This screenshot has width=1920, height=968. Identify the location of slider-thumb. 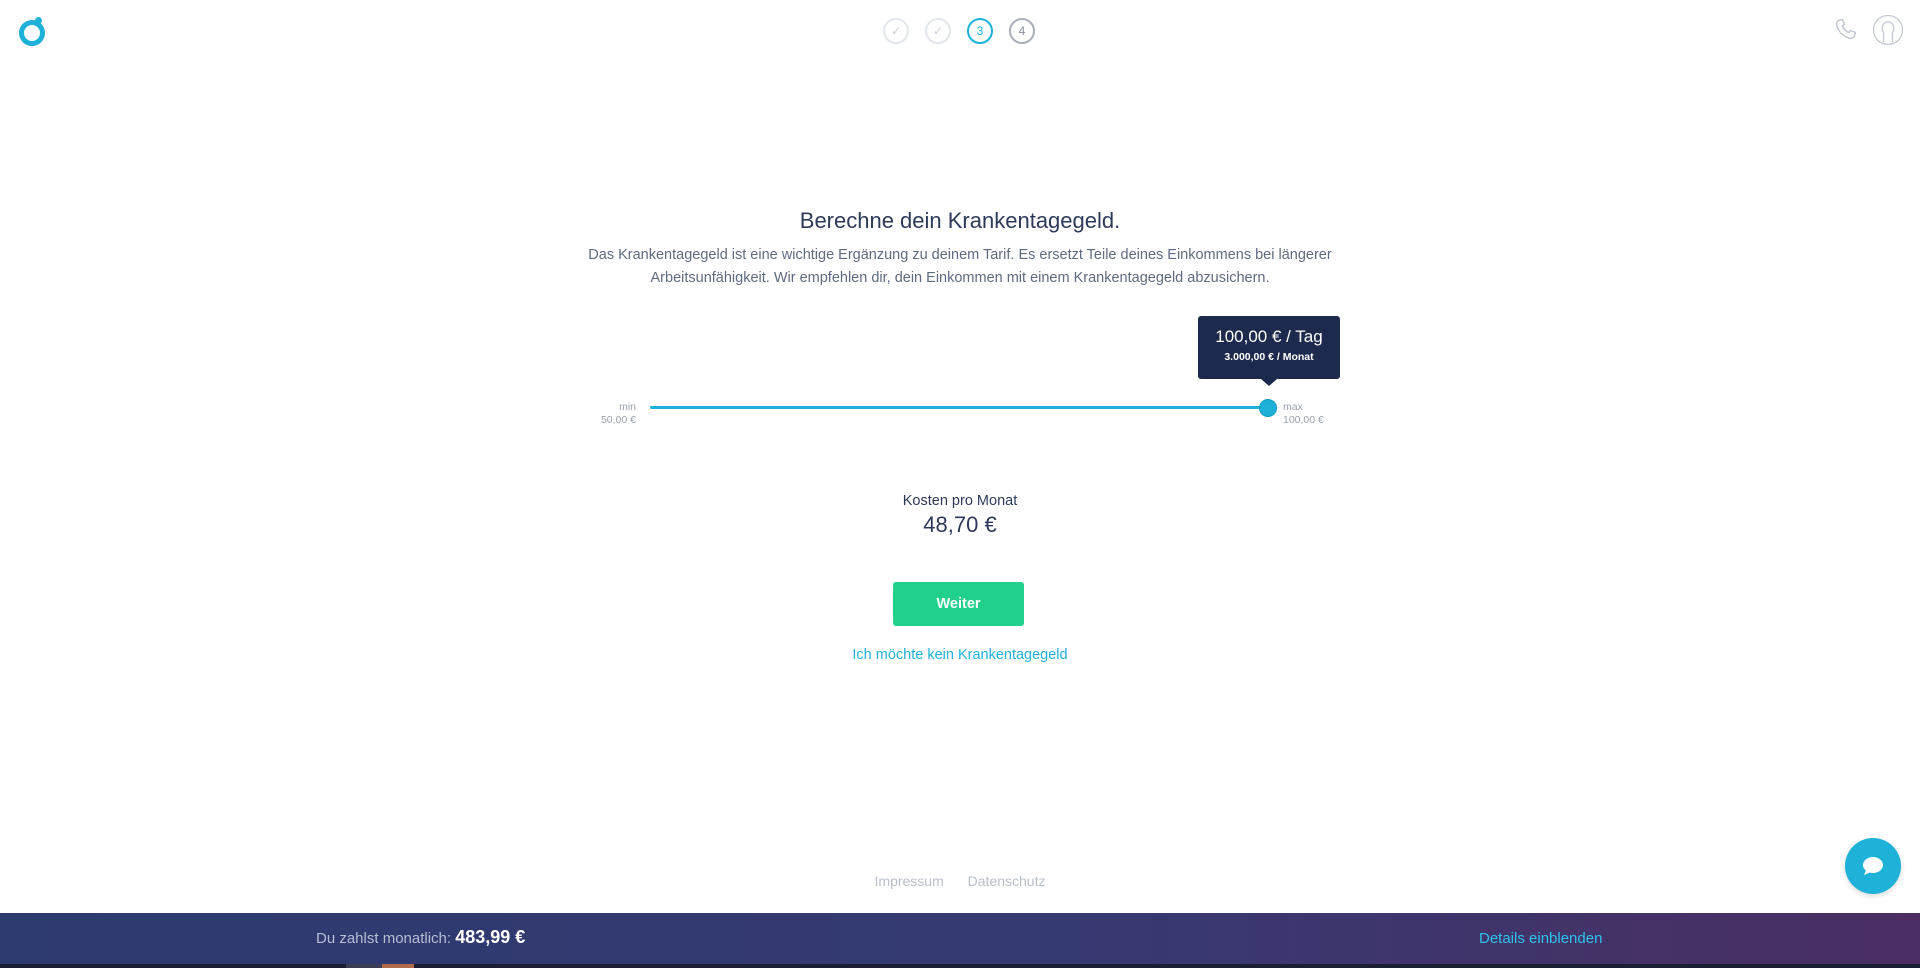
(1268, 408).